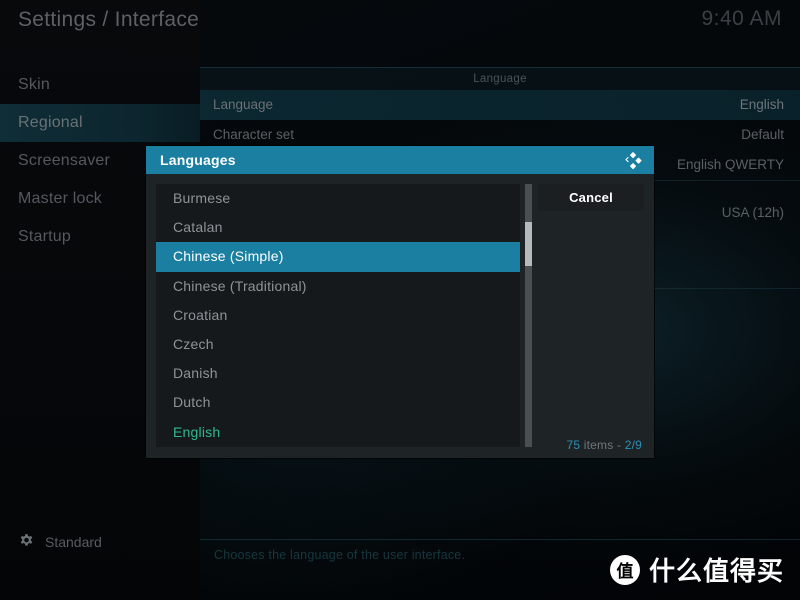 This screenshot has height=600, width=800. Describe the element at coordinates (44, 236) in the screenshot. I see `sidebar-item-label: Startup` at that location.